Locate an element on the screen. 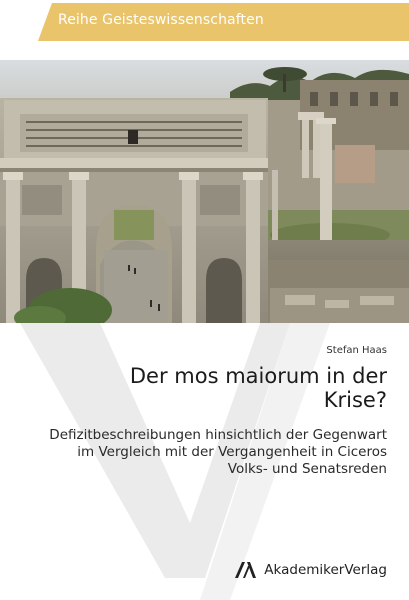 Image resolution: width=409 pixels, height=600 pixels. series-tab-corner is located at coordinates (45, 22).